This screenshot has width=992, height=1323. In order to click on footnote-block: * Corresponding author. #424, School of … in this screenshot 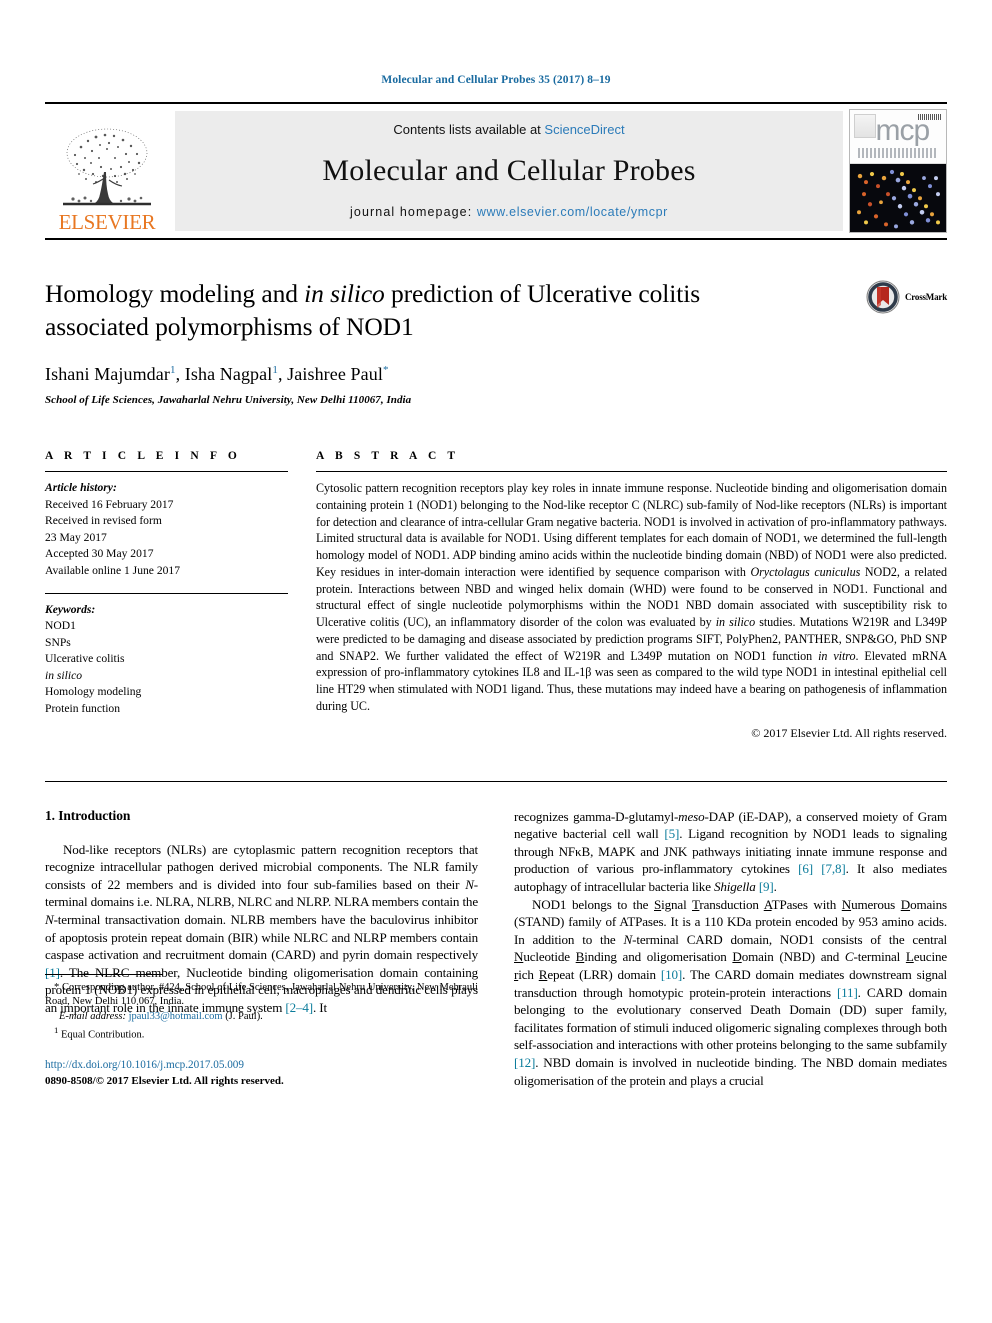, I will do `click(261, 1031)`.